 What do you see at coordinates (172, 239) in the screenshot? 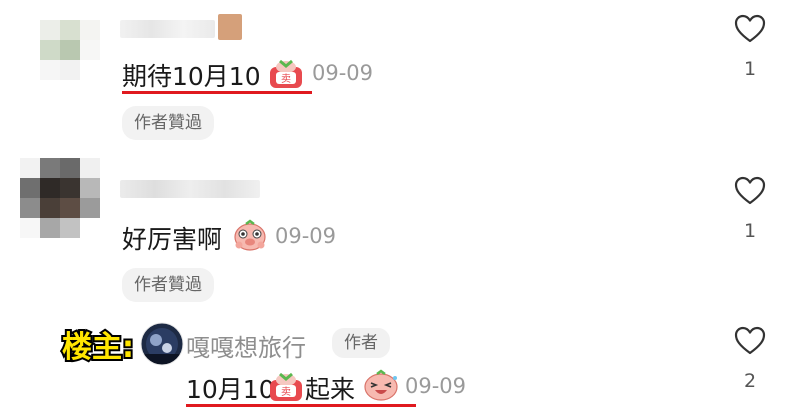
I see `comment-text: 好厉害啊` at bounding box center [172, 239].